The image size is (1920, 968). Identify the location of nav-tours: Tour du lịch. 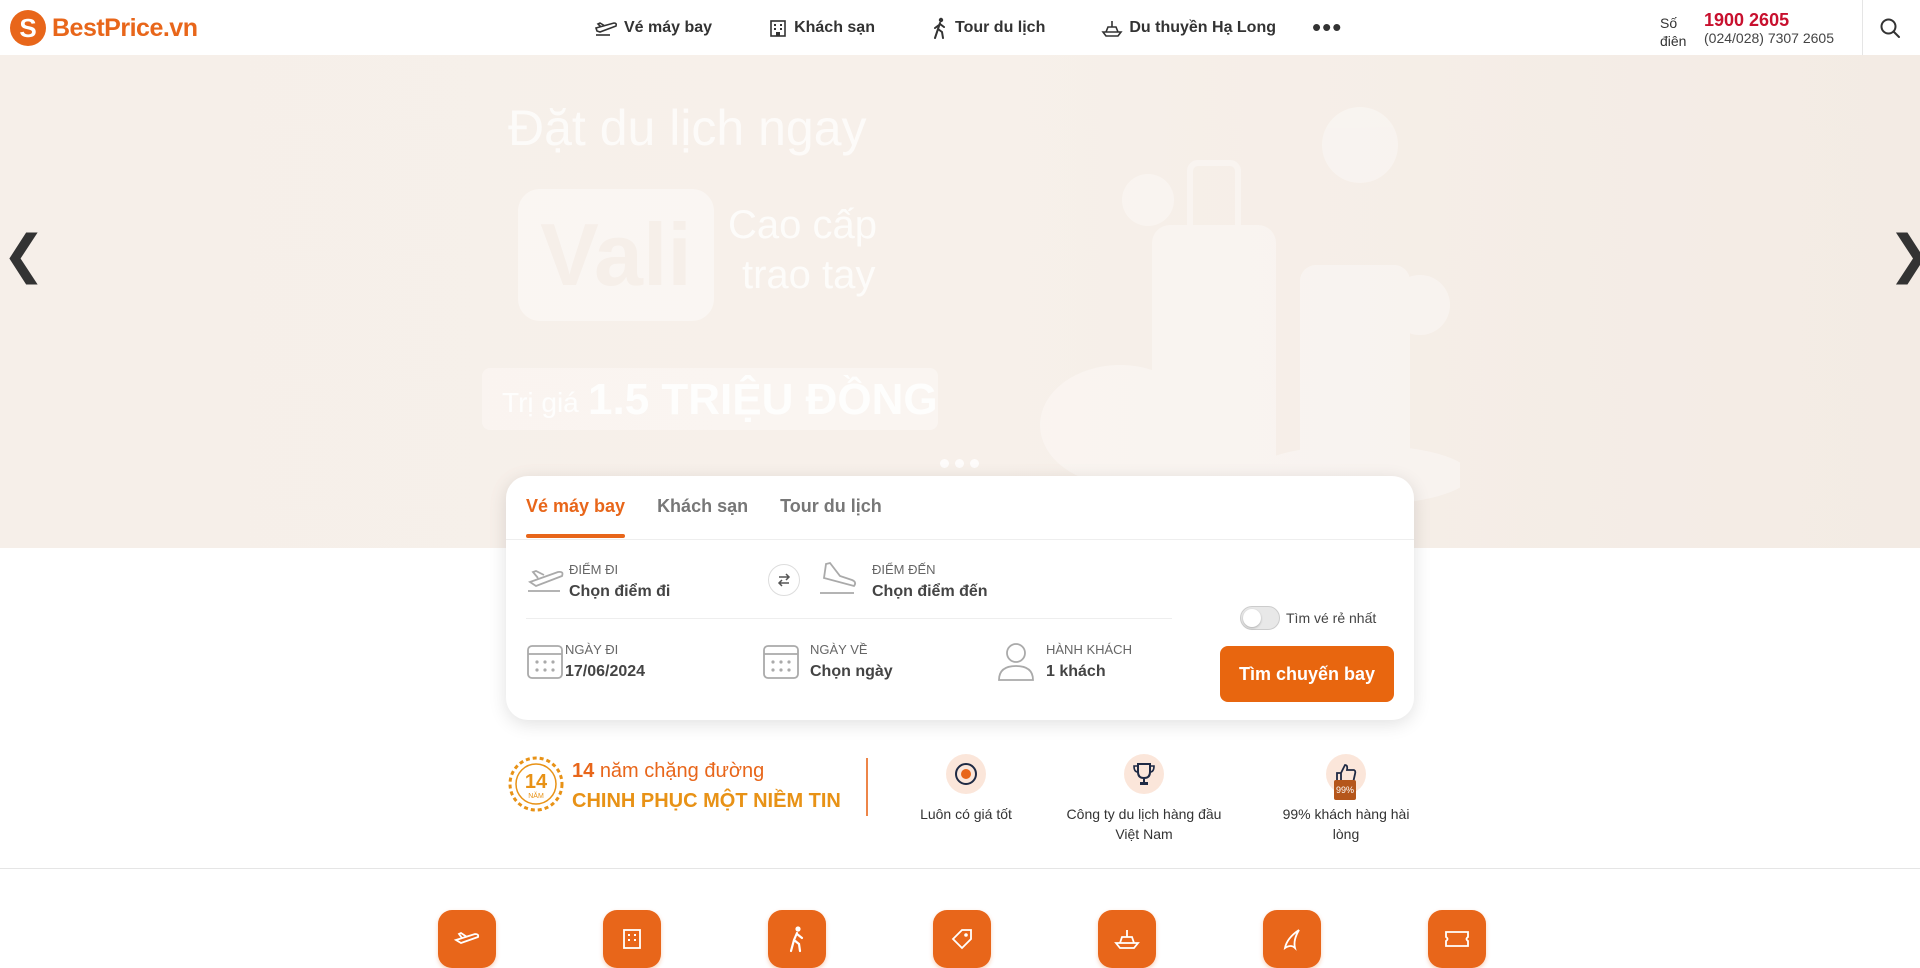
(988, 28).